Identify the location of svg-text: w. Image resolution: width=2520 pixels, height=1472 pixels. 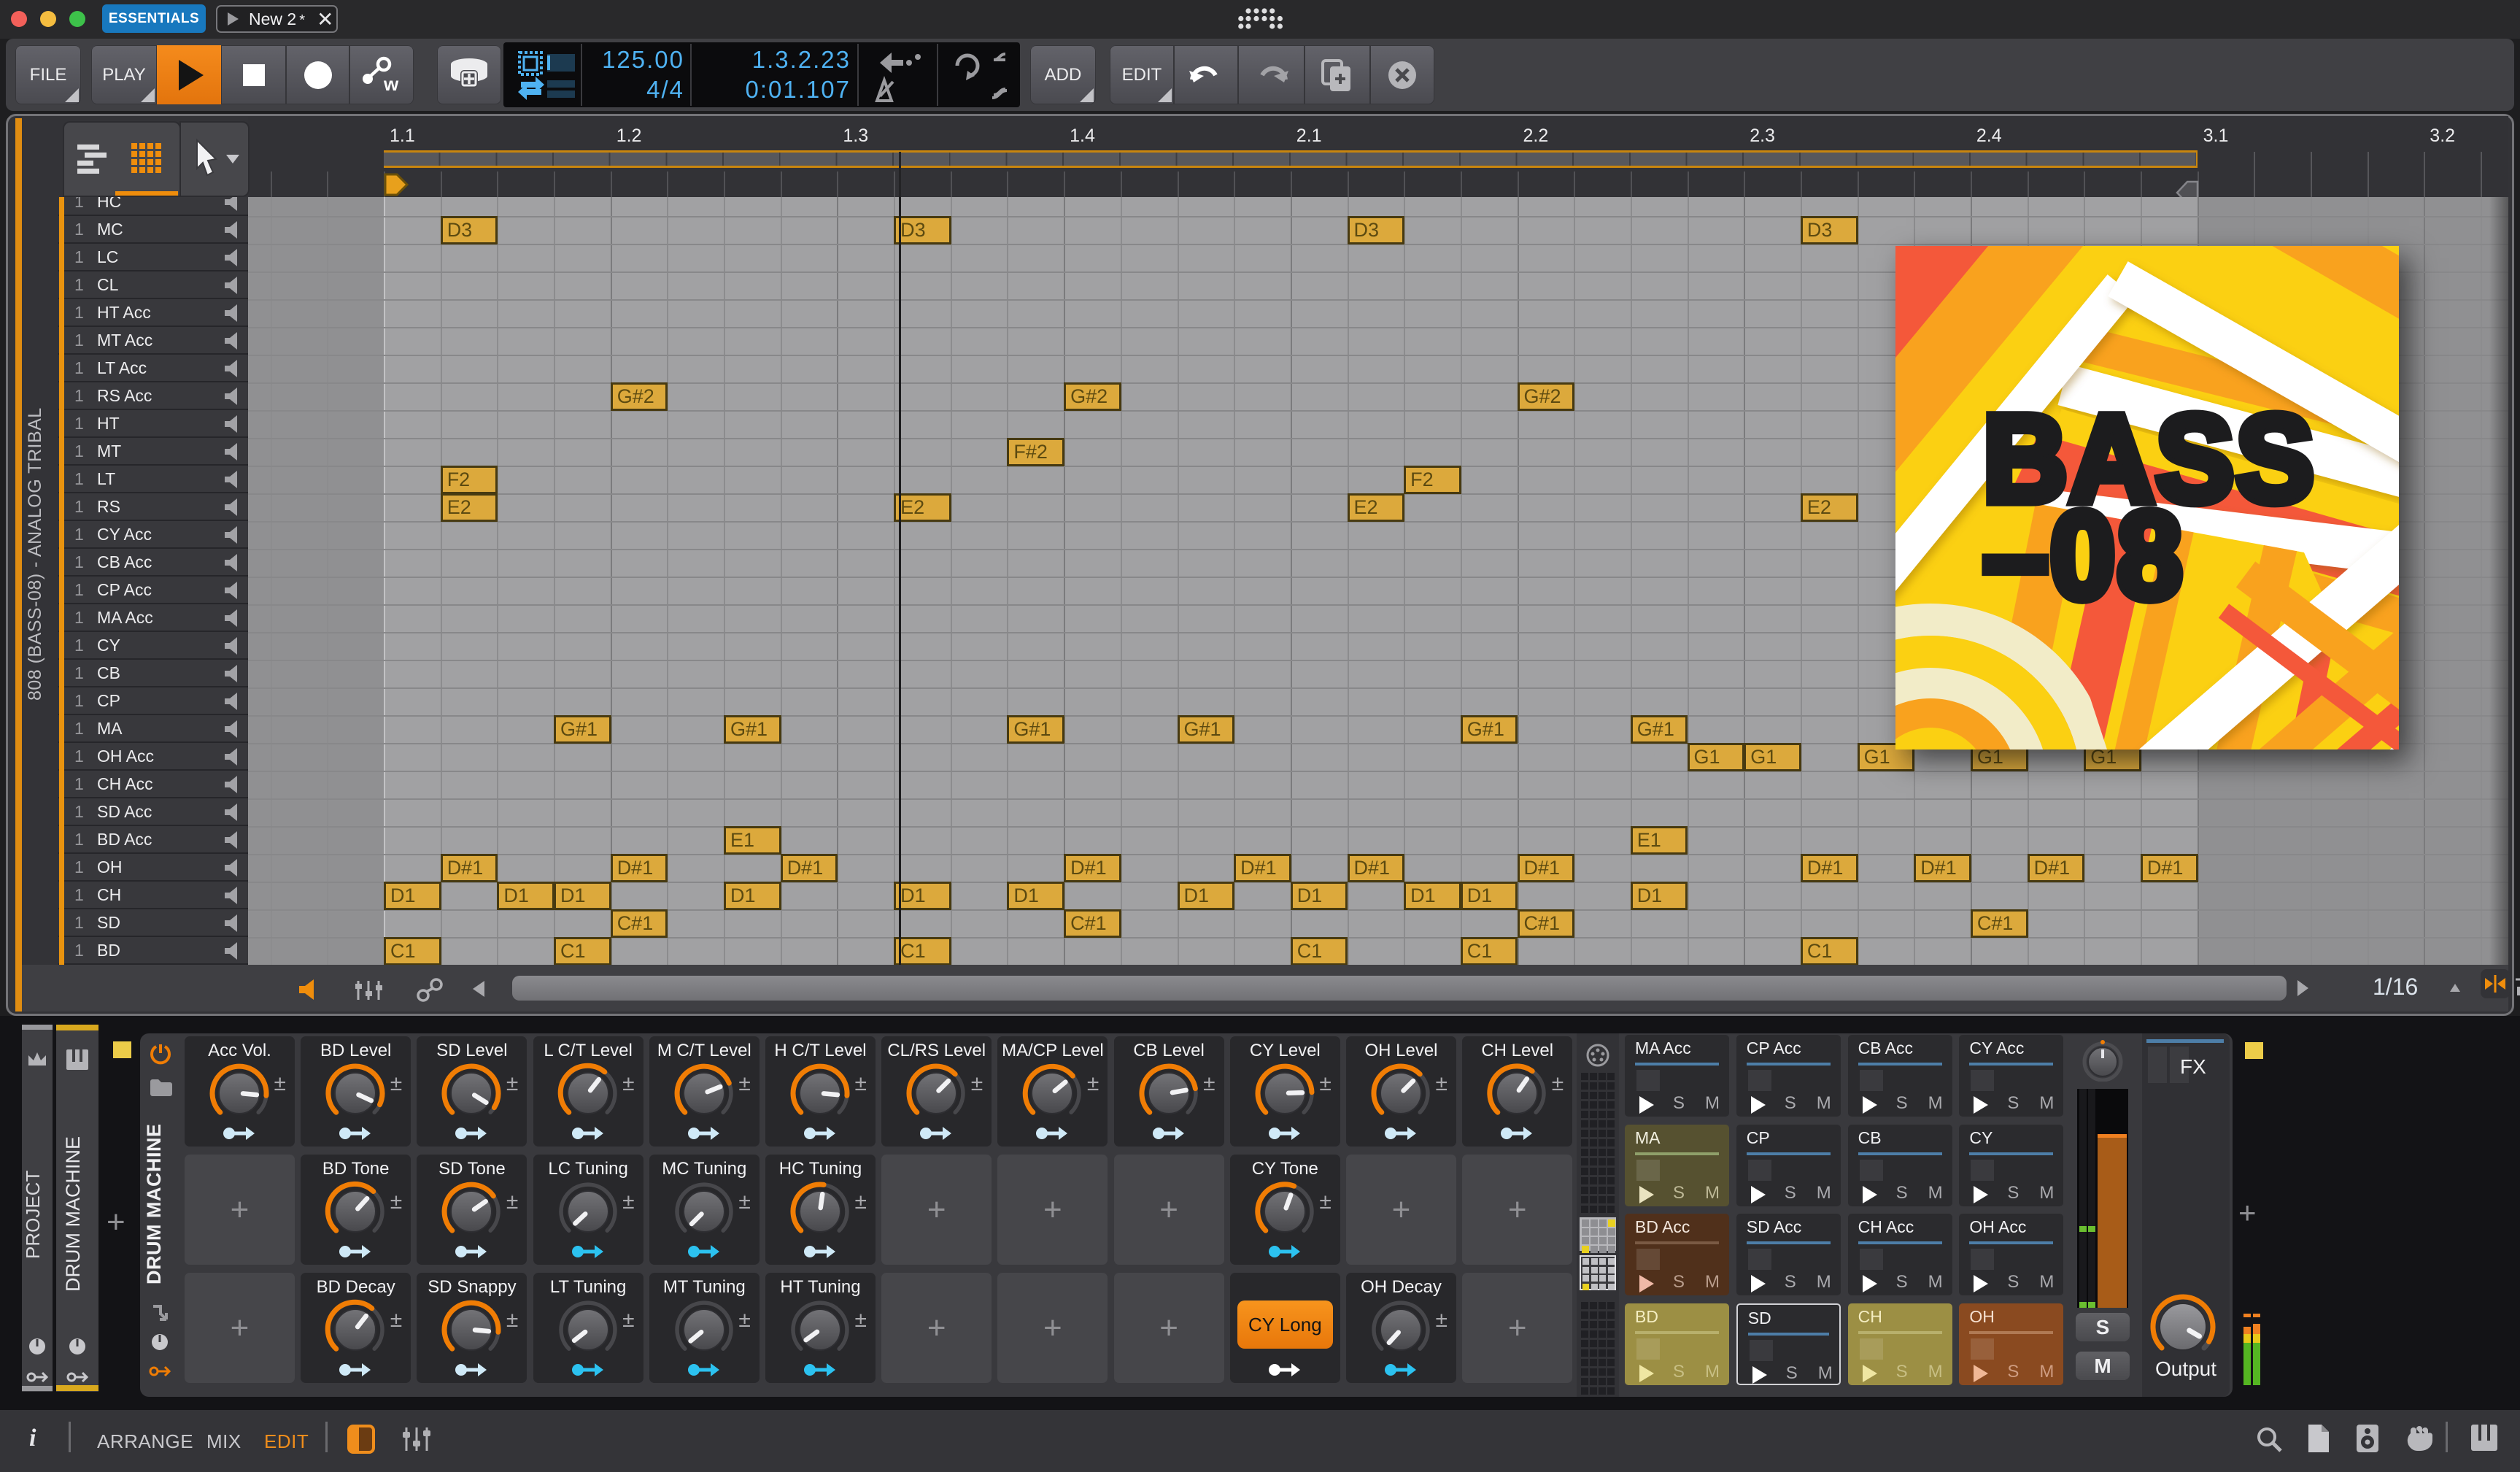
(391, 84).